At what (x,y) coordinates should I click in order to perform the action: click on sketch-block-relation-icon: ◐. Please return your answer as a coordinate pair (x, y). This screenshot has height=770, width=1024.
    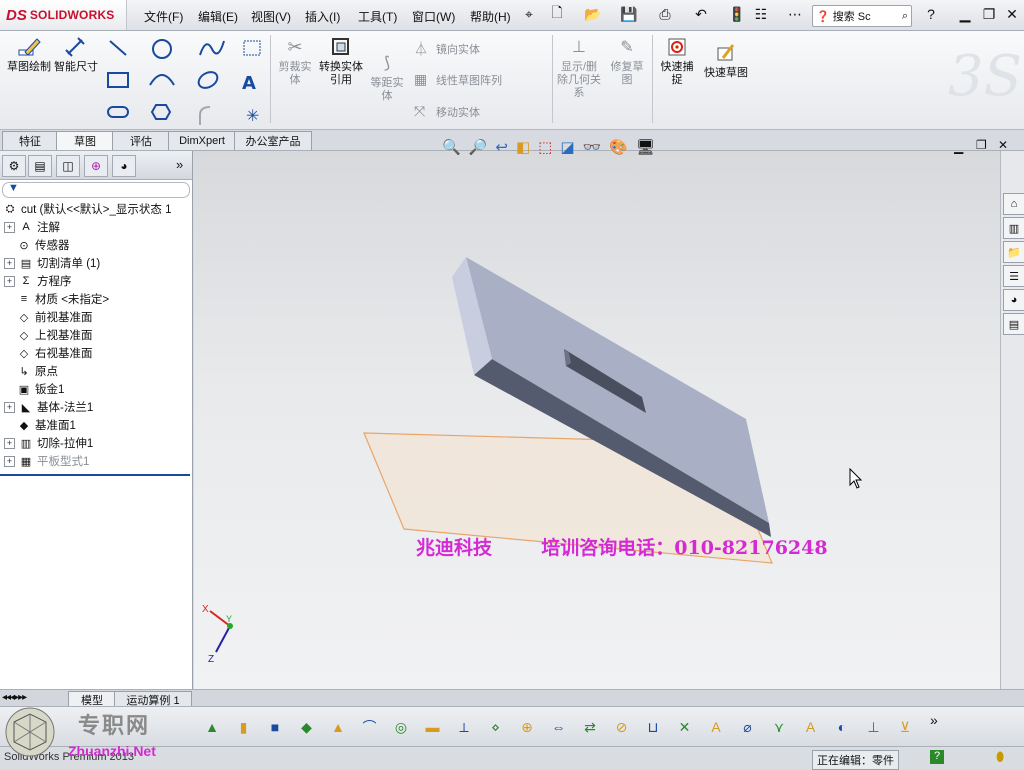
    Looking at the image, I should click on (842, 727).